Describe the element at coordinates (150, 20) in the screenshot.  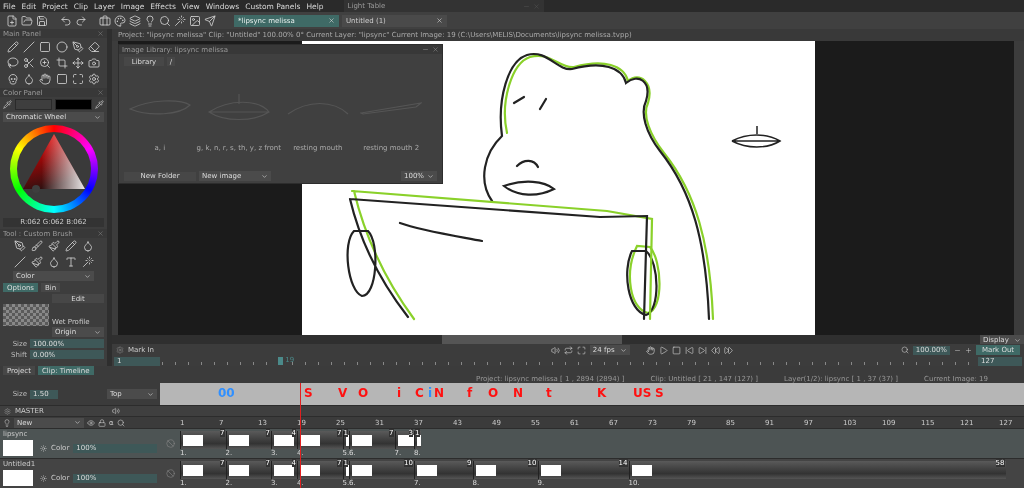
I see `lightbulb-icon` at that location.